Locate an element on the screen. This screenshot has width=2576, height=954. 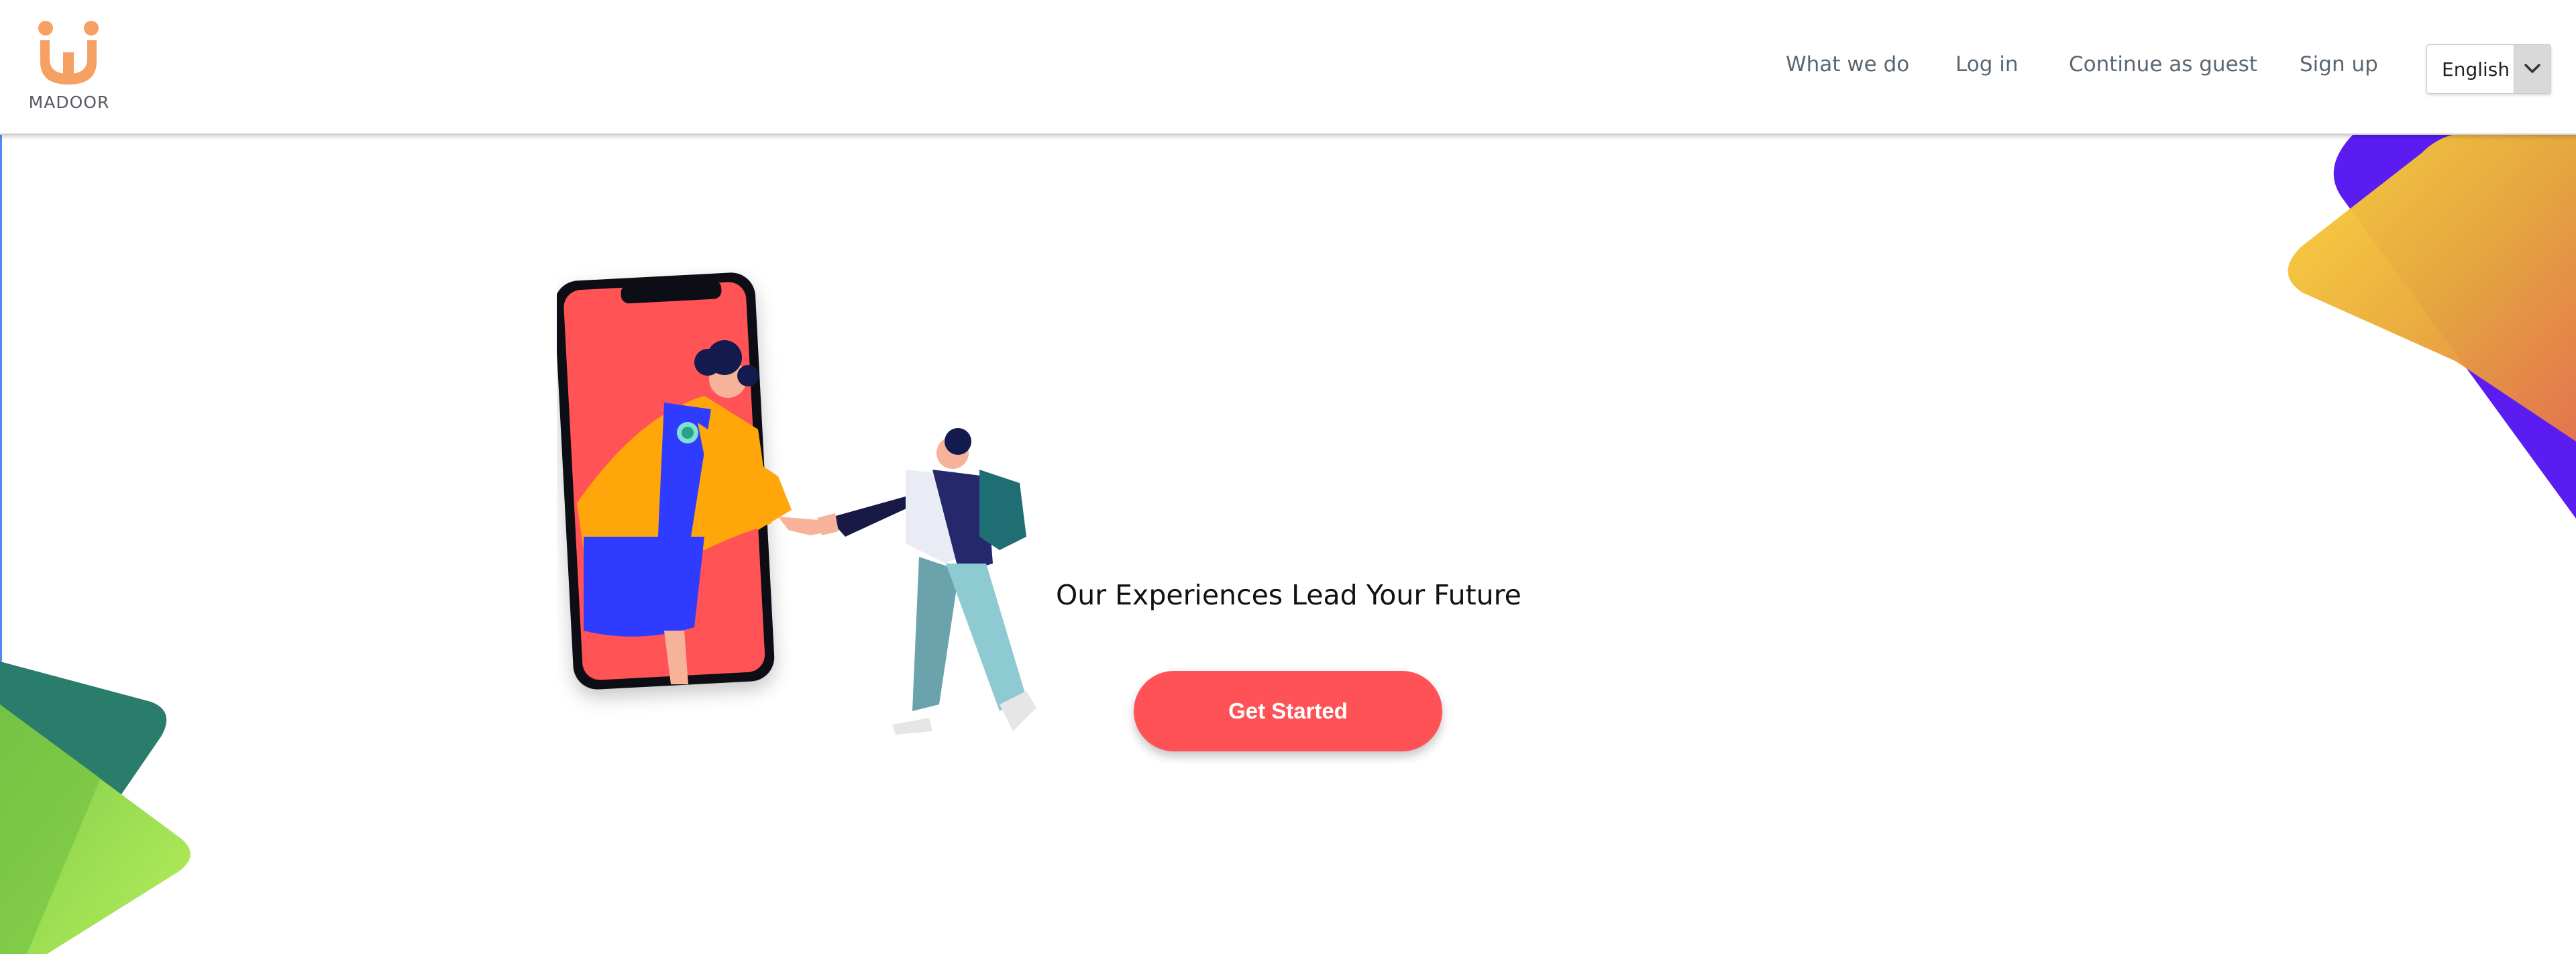
language-selected-value: English is located at coordinates (2476, 69).